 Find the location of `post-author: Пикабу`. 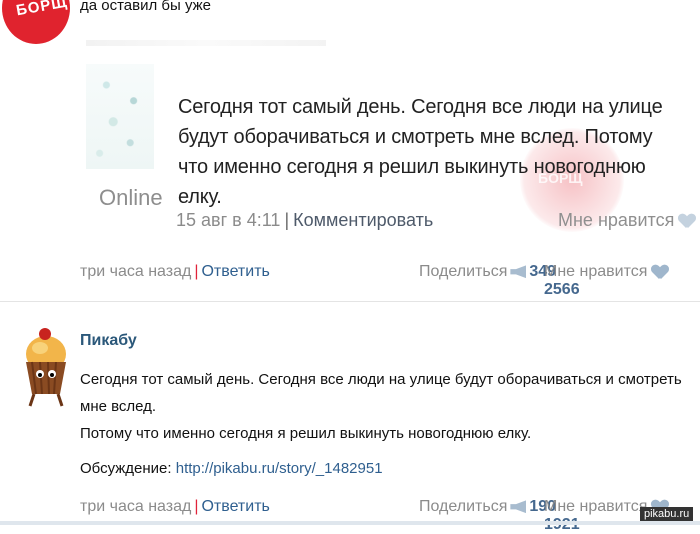

post-author: Пикабу is located at coordinates (108, 341).